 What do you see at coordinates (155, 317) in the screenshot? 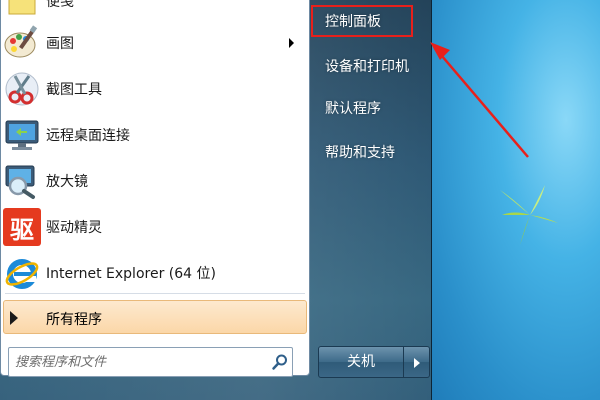
I see `all-programs-button: 所有程序` at bounding box center [155, 317].